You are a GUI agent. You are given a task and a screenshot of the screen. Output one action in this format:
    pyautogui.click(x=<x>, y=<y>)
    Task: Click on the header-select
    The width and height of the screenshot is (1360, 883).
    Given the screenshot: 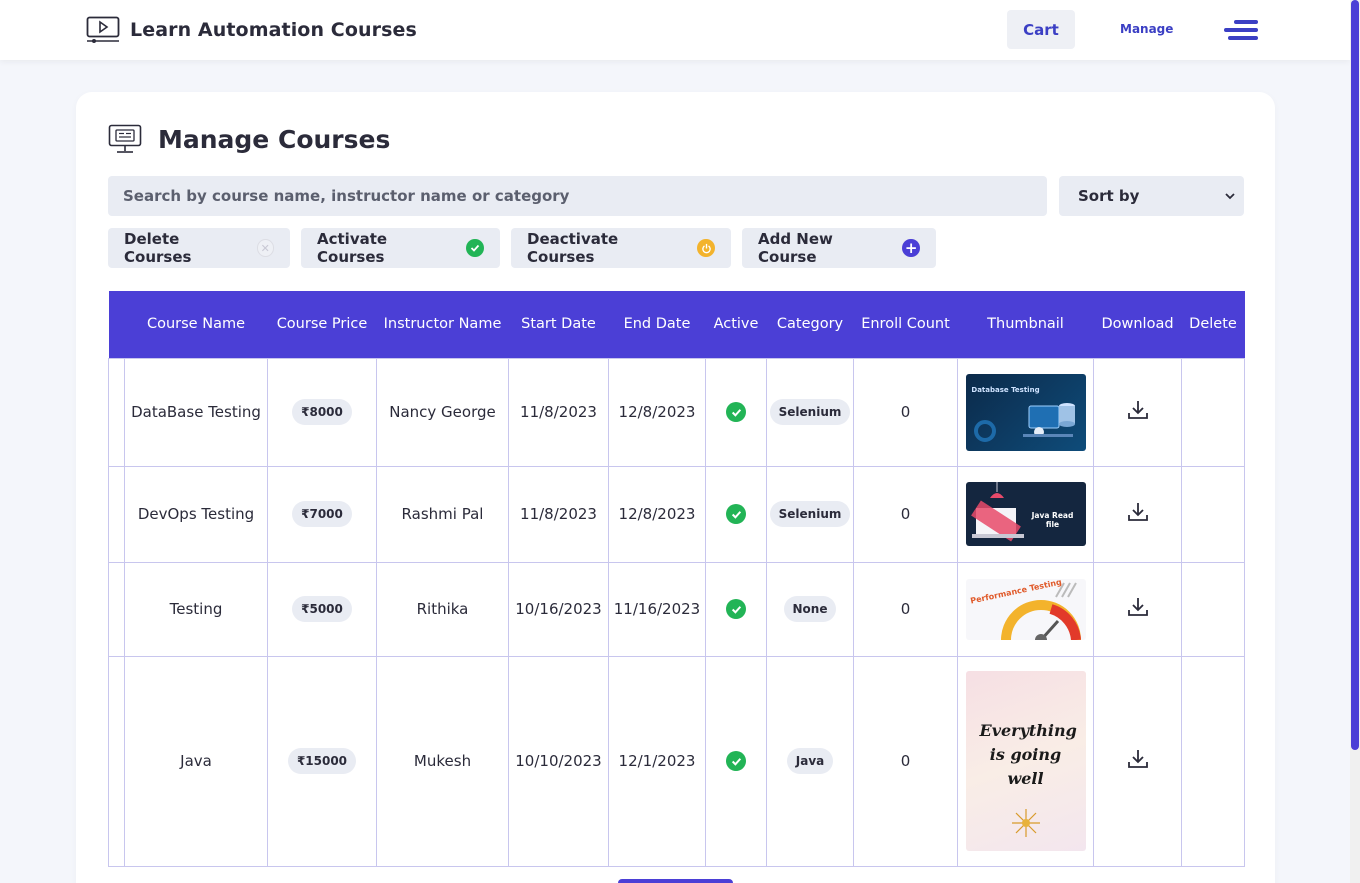 What is the action you would take?
    pyautogui.click(x=117, y=324)
    